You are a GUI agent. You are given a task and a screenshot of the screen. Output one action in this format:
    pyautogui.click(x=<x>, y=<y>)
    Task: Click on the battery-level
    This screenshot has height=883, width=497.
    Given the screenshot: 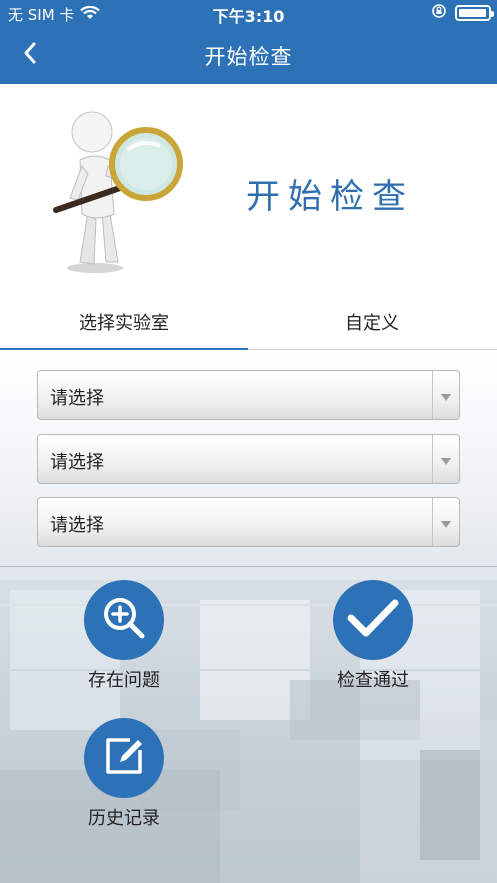 What is the action you would take?
    pyautogui.click(x=472, y=13)
    